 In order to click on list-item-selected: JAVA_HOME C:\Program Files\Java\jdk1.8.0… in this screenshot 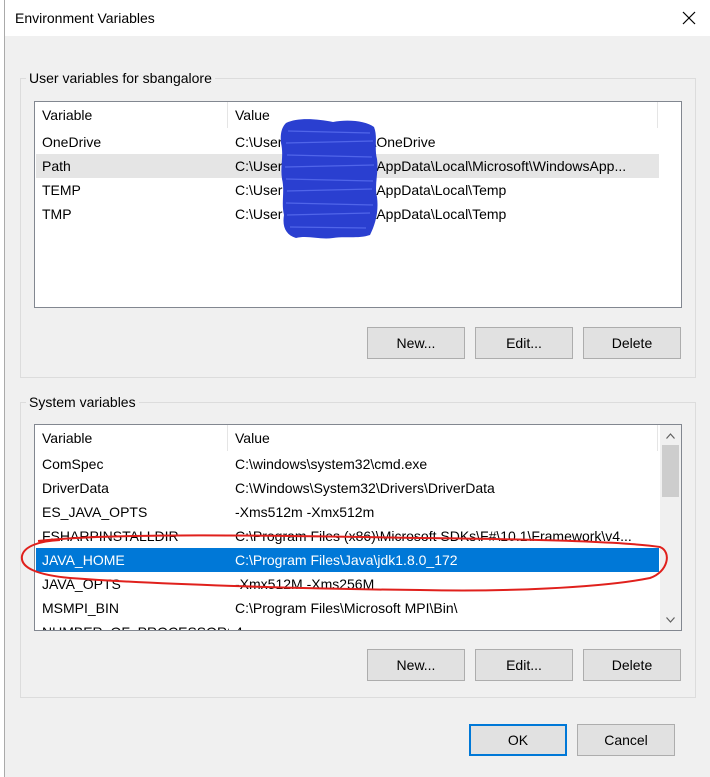, I will do `click(347, 560)`.